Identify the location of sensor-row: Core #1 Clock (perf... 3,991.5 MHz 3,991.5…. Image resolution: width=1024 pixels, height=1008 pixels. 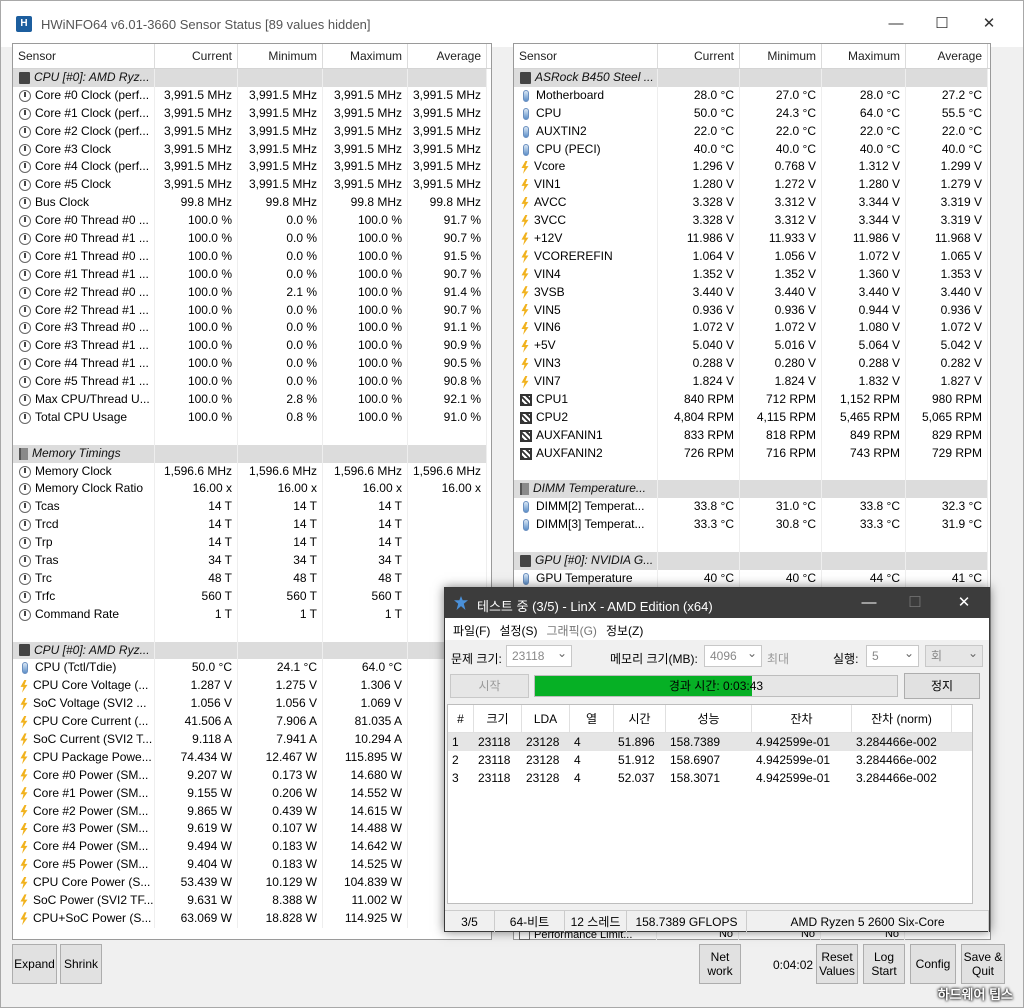
(252, 113).